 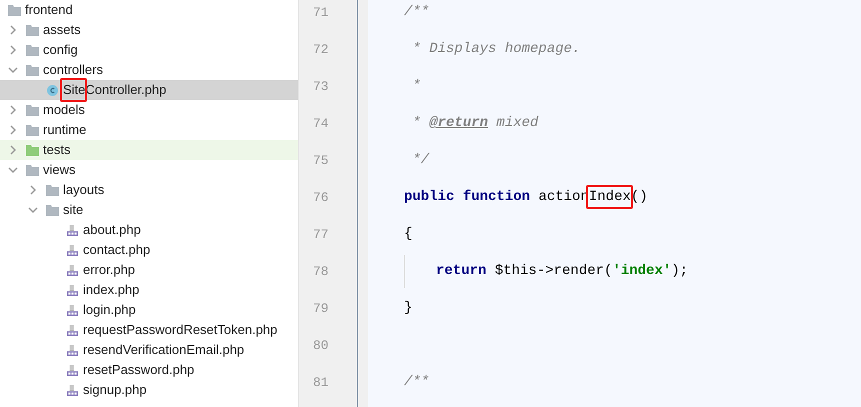 I want to click on tree-item: login.php, so click(x=149, y=310).